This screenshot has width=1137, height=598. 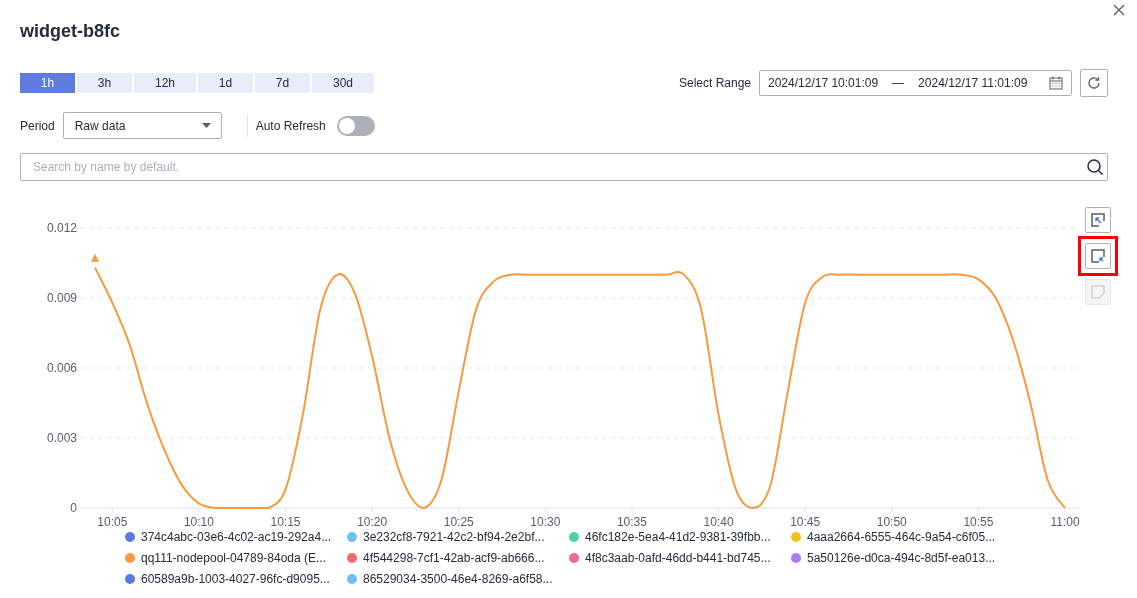 What do you see at coordinates (564, 167) in the screenshot?
I see `search-field: Search by name by default.` at bounding box center [564, 167].